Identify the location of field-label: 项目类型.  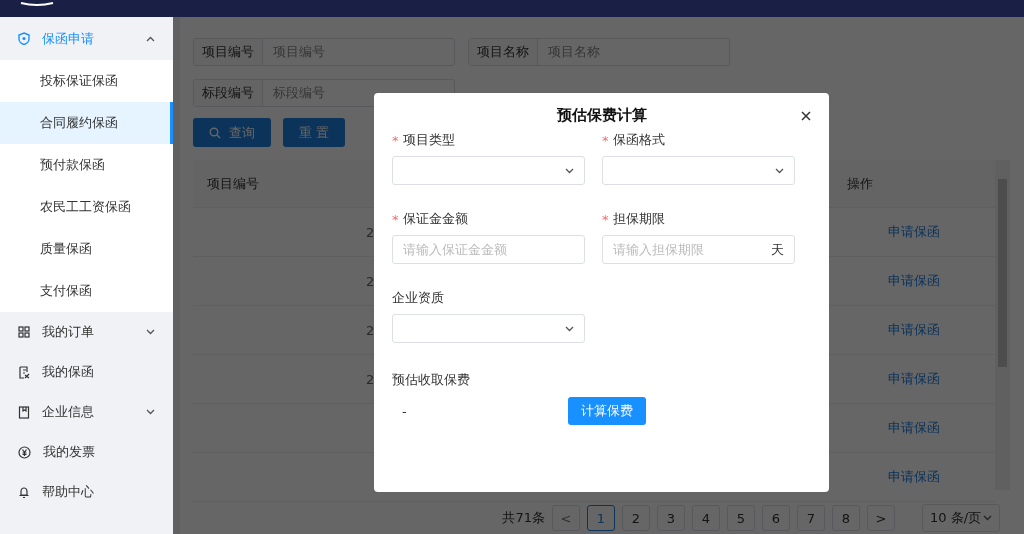
(428, 140).